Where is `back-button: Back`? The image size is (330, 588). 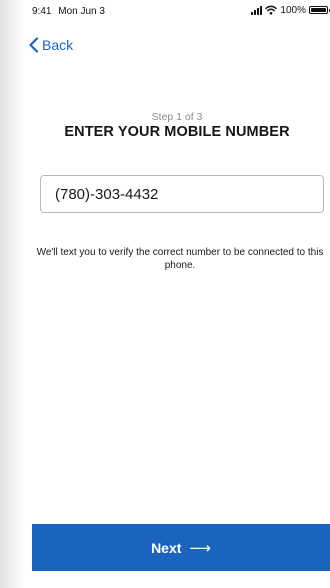
back-button: Back is located at coordinates (50, 45).